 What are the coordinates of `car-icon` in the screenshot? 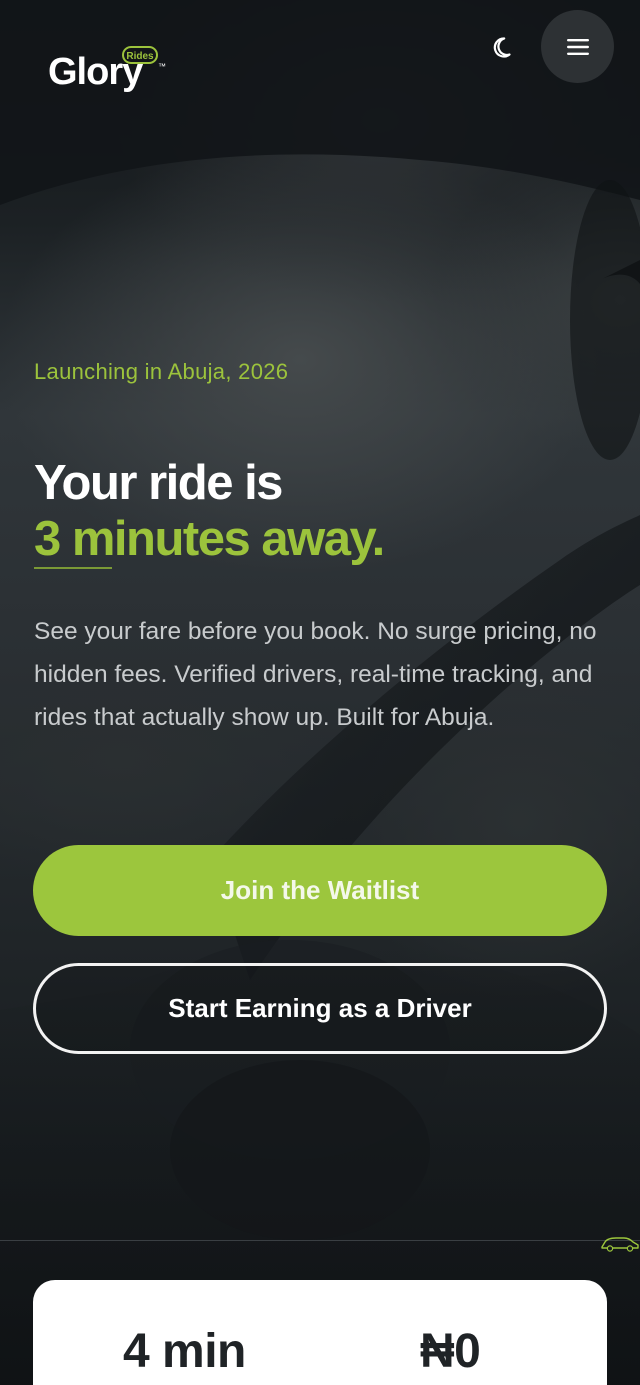 It's located at (620, 1244).